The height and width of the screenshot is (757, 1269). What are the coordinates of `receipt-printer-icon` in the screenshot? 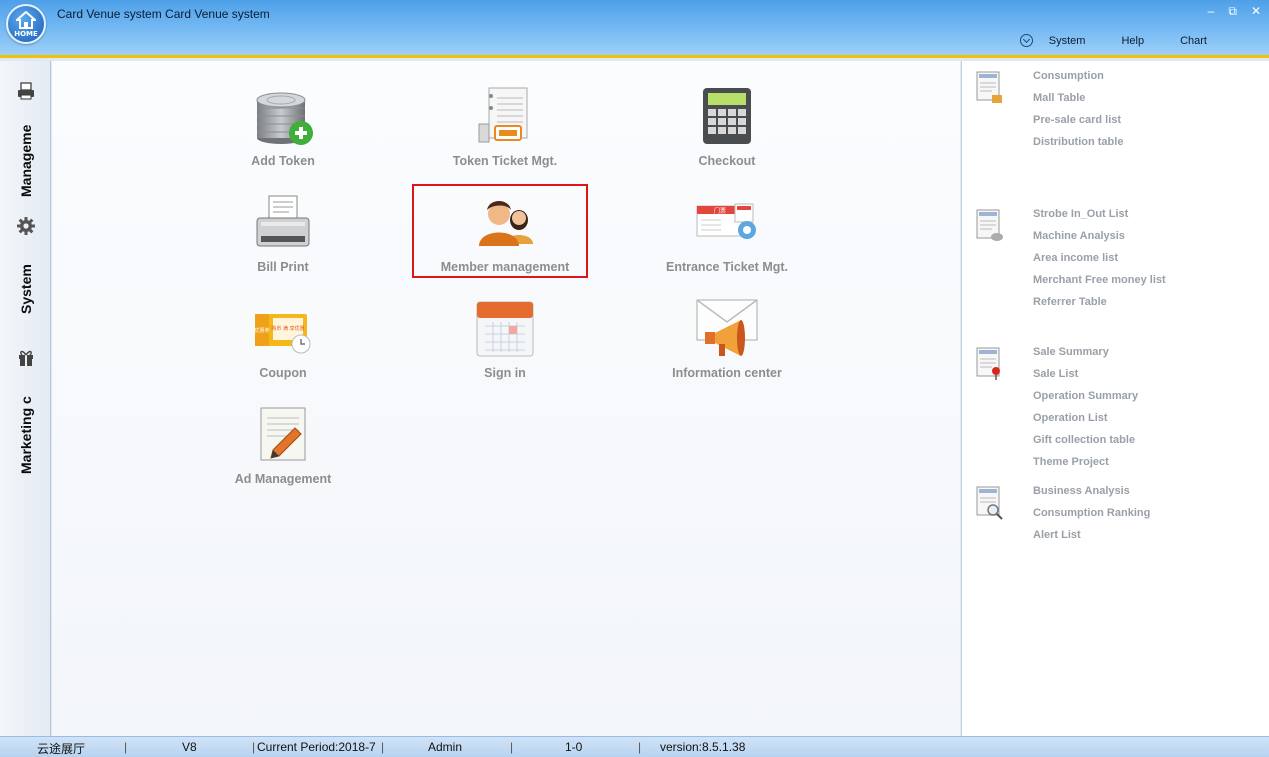 It's located at (283, 224).